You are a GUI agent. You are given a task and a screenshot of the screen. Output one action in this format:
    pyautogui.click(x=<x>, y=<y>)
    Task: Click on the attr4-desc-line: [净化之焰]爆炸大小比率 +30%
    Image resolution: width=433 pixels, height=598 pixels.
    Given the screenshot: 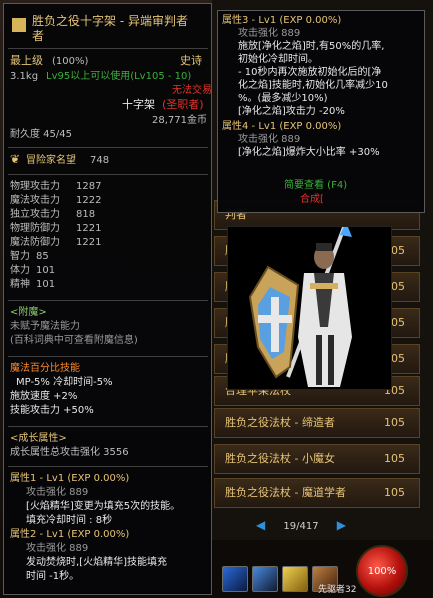 What is the action you would take?
    pyautogui.click(x=309, y=152)
    